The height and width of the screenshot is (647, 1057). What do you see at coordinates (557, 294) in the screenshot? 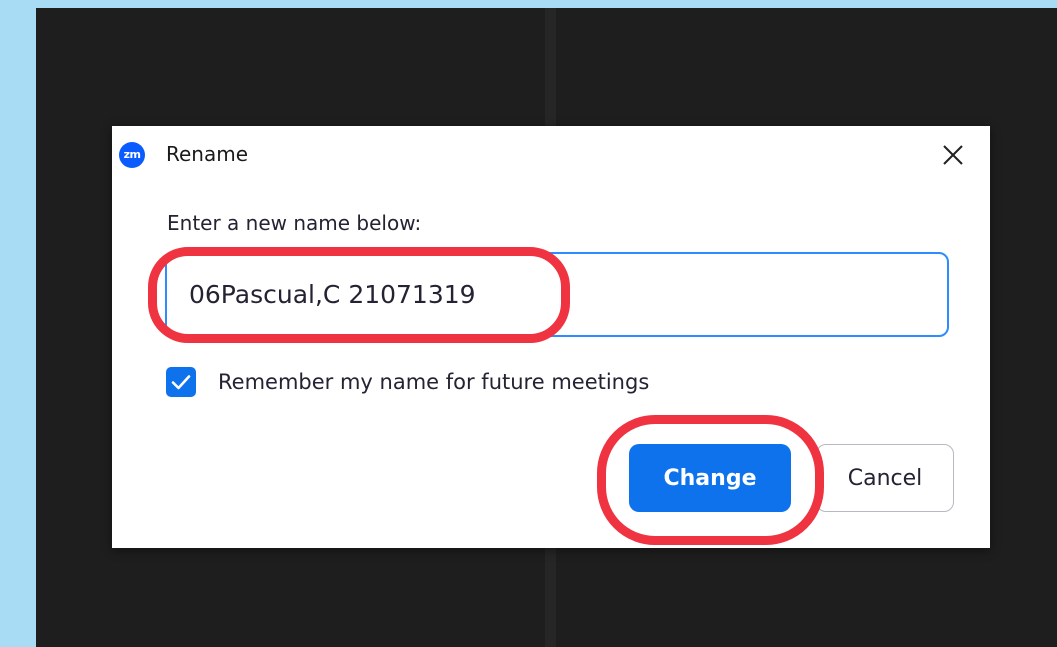
I see `name-input` at bounding box center [557, 294].